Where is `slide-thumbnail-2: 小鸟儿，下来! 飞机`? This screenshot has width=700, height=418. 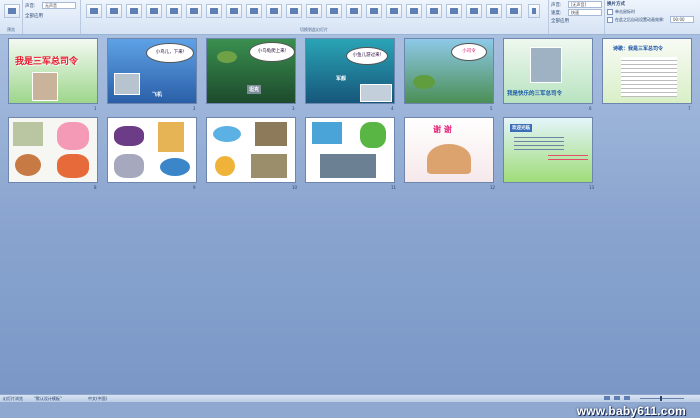
slide-thumbnail-2: 小鸟儿，下来! 飞机 is located at coordinates (152, 71).